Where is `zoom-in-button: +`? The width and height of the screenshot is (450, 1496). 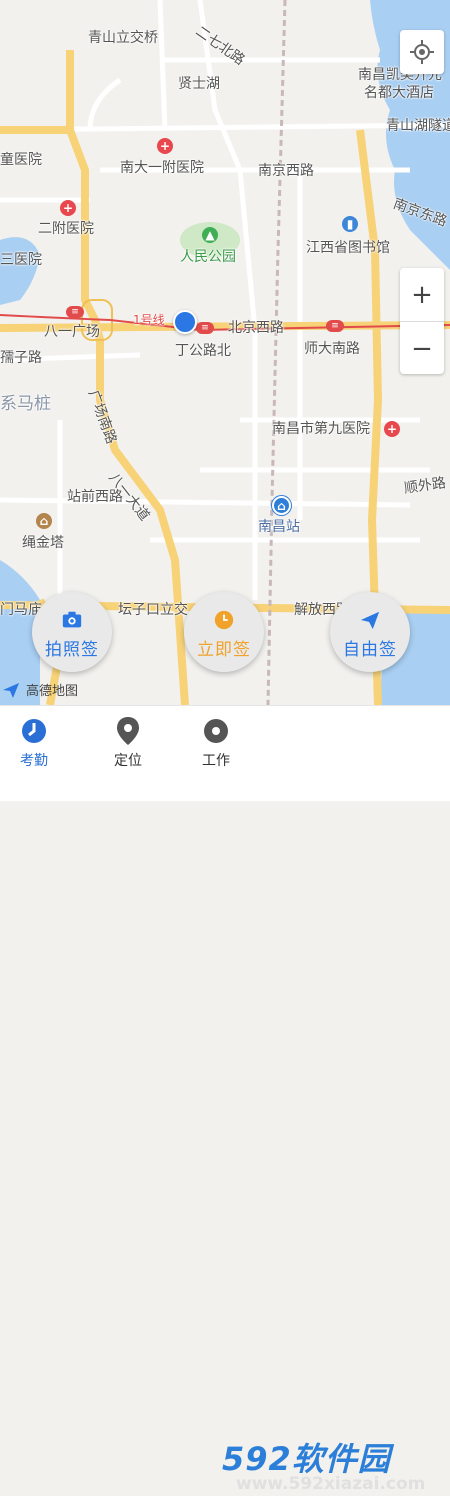
zoom-in-button: + is located at coordinates (422, 295).